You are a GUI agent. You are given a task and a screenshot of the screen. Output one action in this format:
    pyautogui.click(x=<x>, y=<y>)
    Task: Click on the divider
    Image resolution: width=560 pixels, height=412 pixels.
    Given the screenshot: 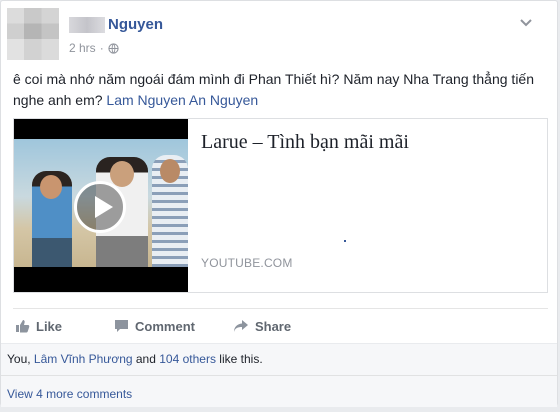 What is the action you would take?
    pyautogui.click(x=280, y=308)
    